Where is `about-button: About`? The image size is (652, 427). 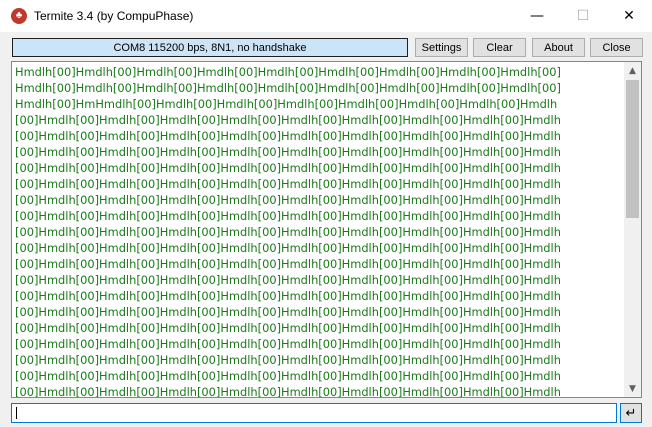
about-button: About is located at coordinates (558, 47).